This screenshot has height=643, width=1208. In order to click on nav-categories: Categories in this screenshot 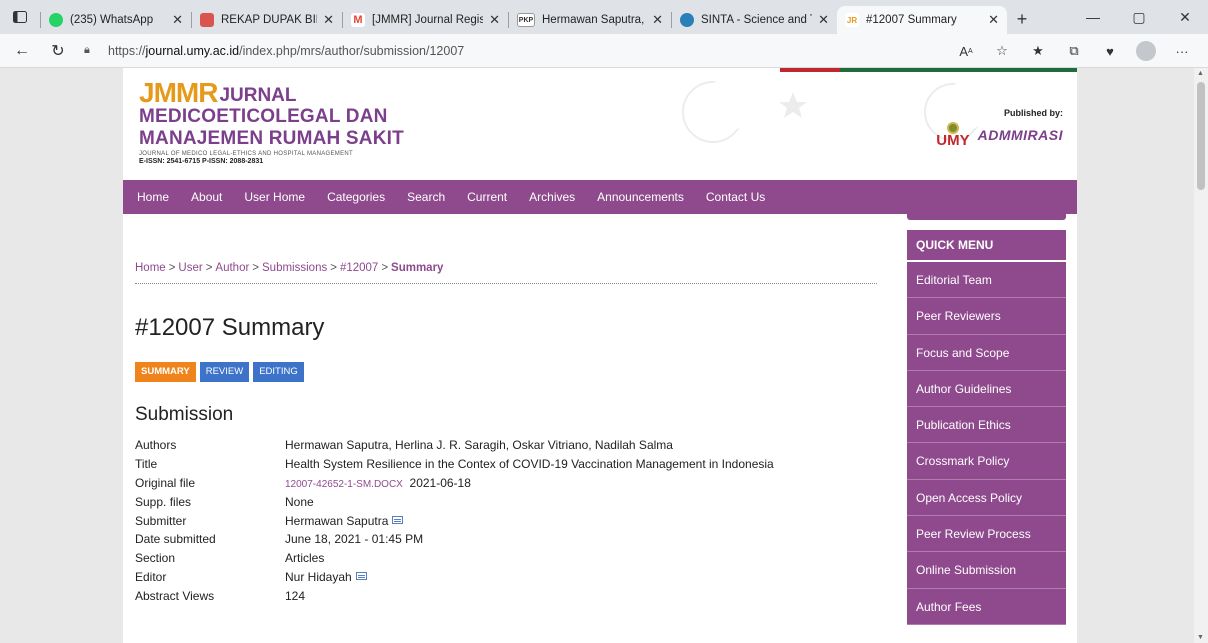, I will do `click(356, 197)`.